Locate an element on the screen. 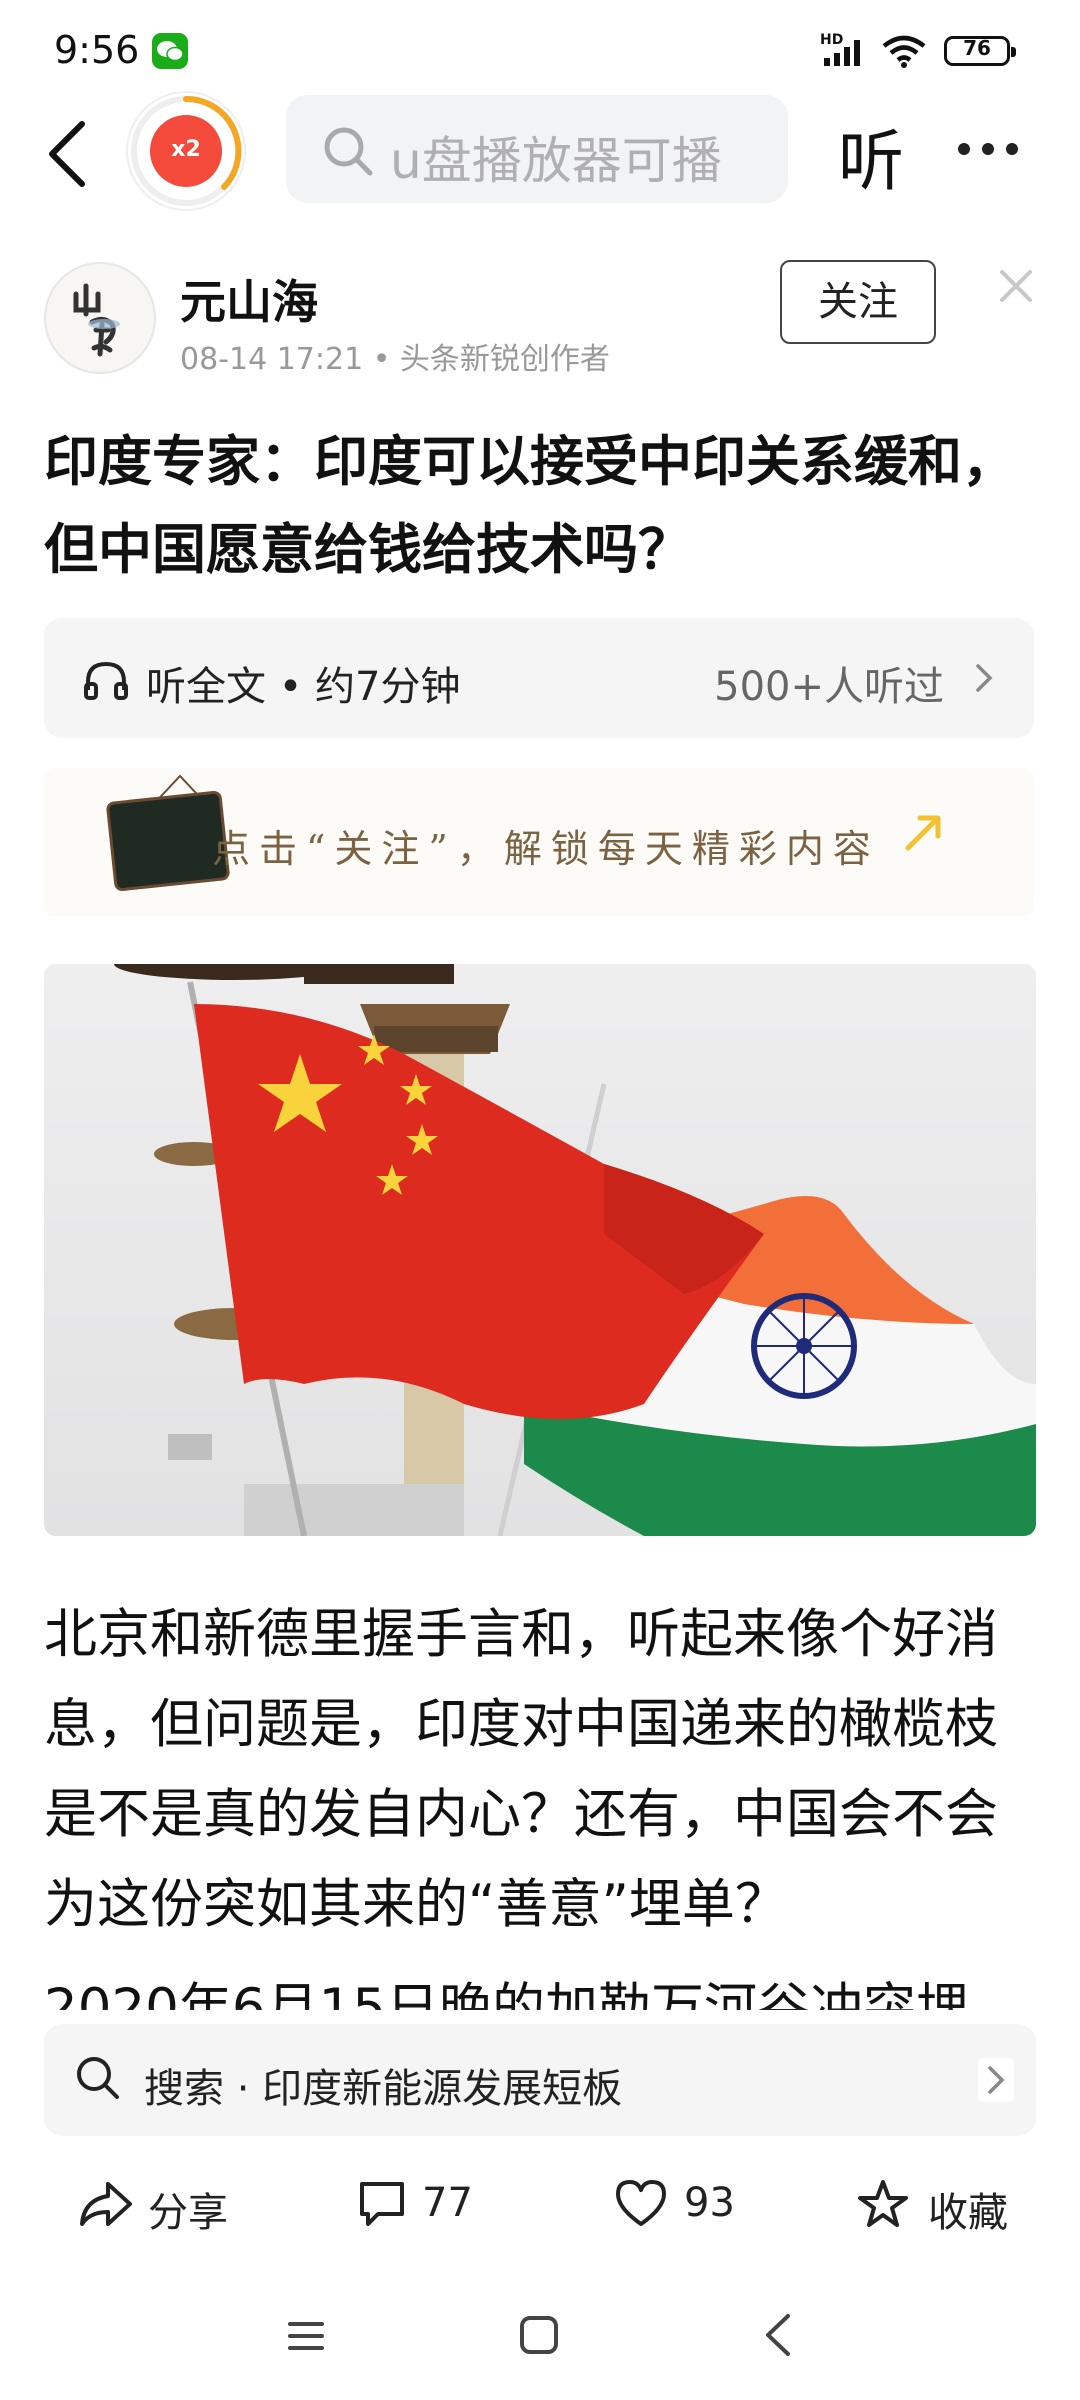 Image resolution: width=1080 pixels, height=2400 pixels. comment-icon is located at coordinates (382, 2204).